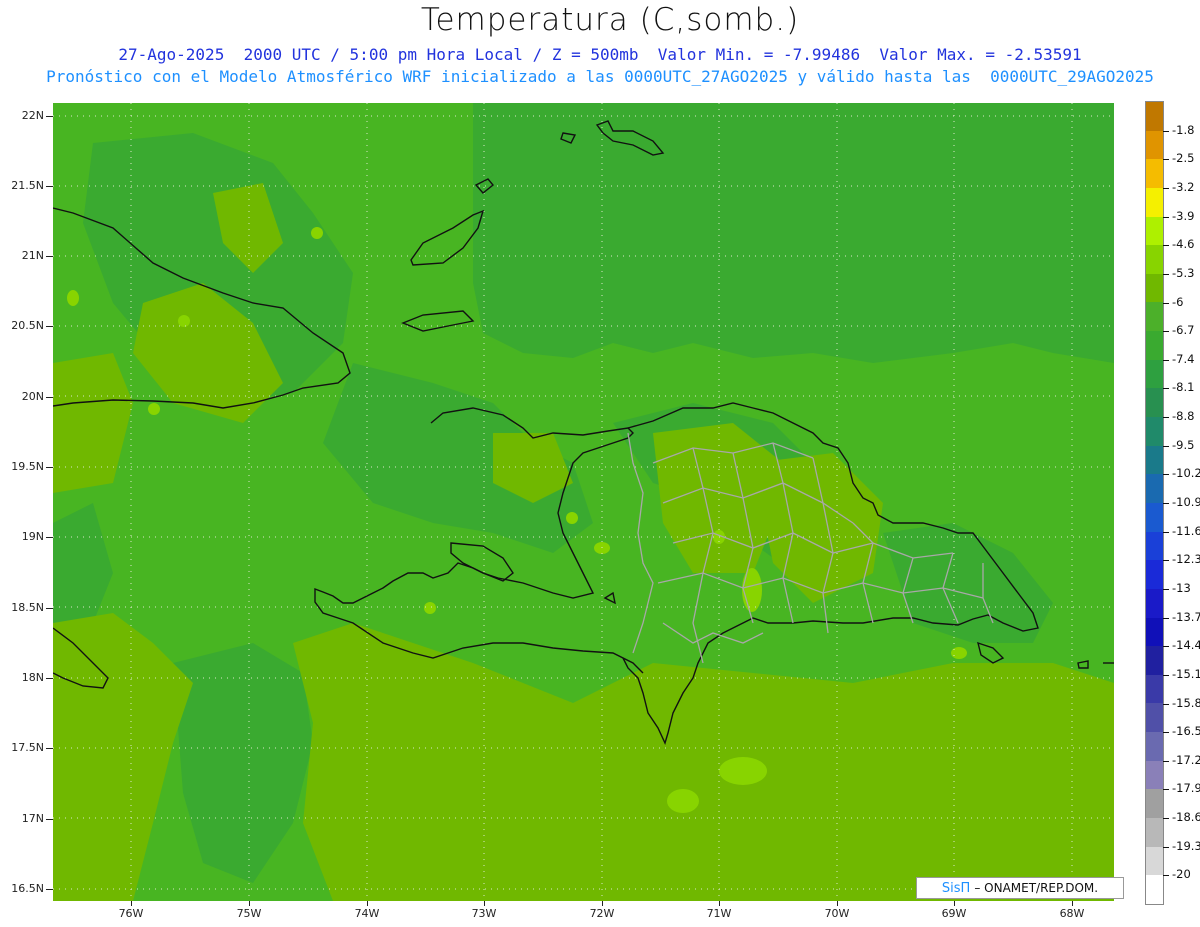 The image size is (1200, 927). What do you see at coordinates (27, 466) in the screenshot?
I see `lat-label: 19.5N` at bounding box center [27, 466].